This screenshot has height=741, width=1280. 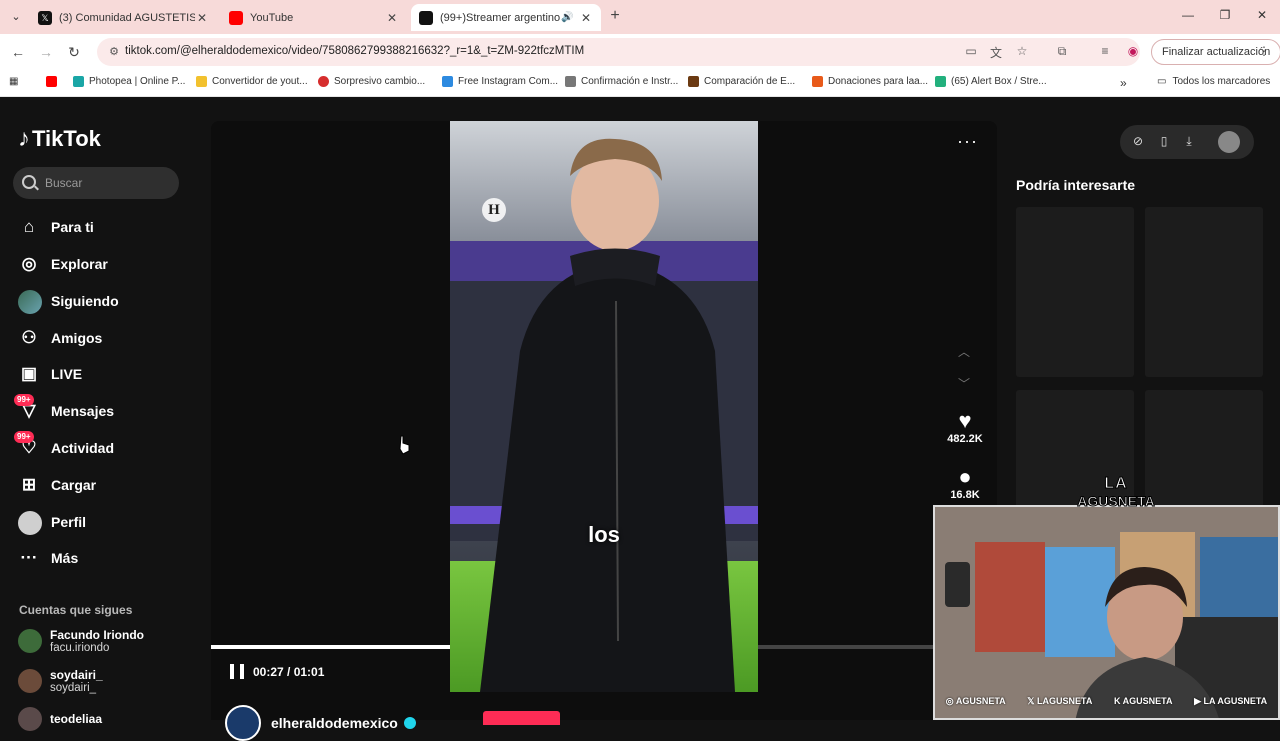 What do you see at coordinates (1062, 52) in the screenshot?
I see `extensions-icon: ⧉` at bounding box center [1062, 52].